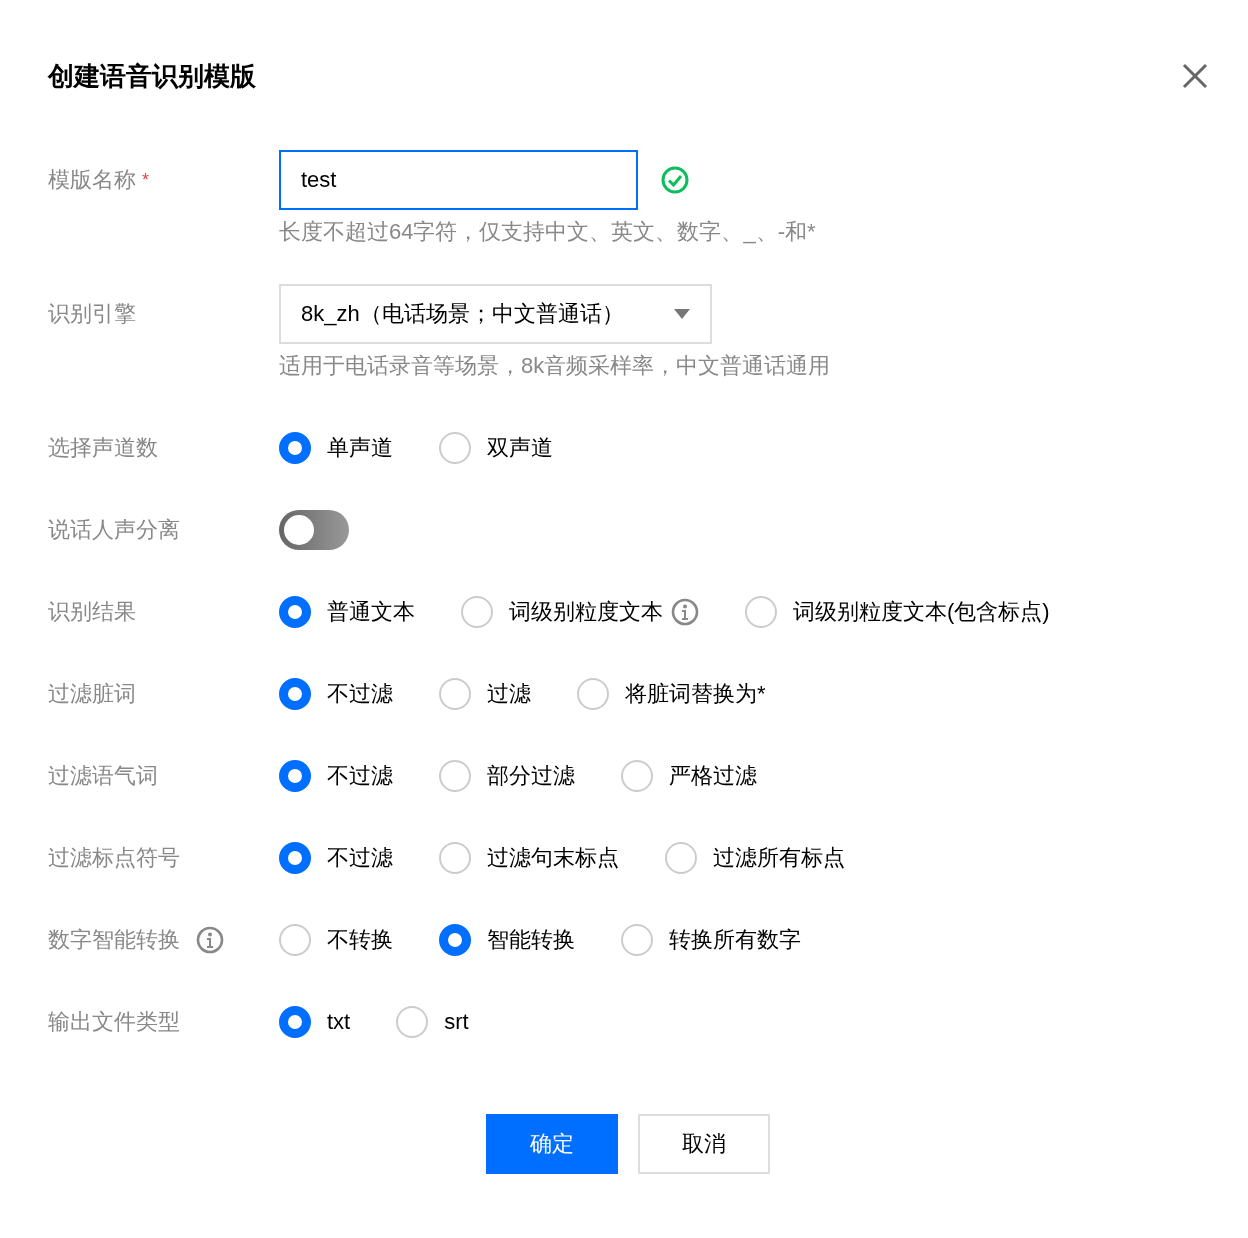  Describe the element at coordinates (336, 940) in the screenshot. I see `radio-option: 不转换` at that location.